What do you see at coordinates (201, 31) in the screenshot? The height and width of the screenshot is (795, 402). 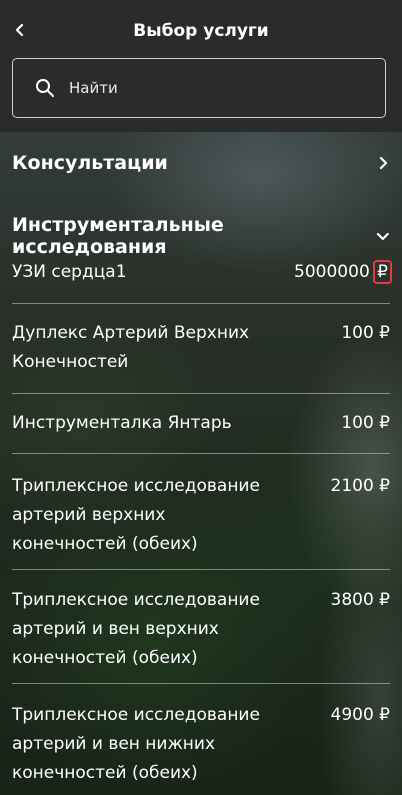 I see `page-title: Выбор услуги` at bounding box center [201, 31].